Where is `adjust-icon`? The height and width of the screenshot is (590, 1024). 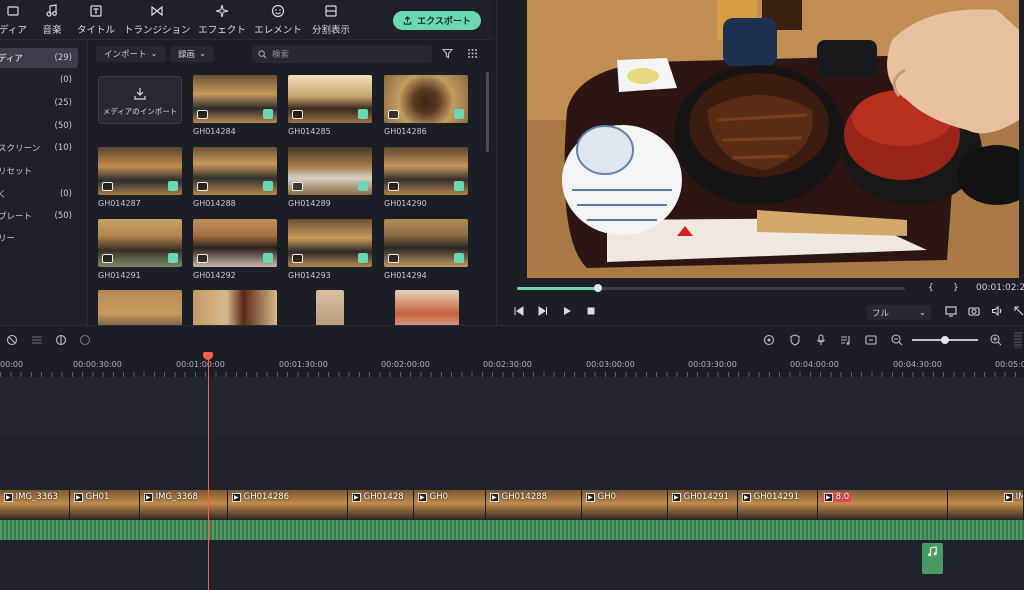 adjust-icon is located at coordinates (37, 340).